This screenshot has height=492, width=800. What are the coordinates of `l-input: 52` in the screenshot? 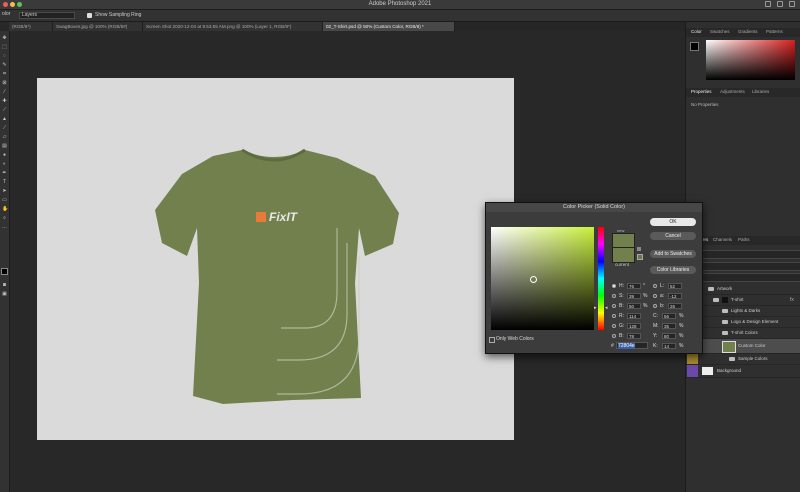 It's located at (675, 286).